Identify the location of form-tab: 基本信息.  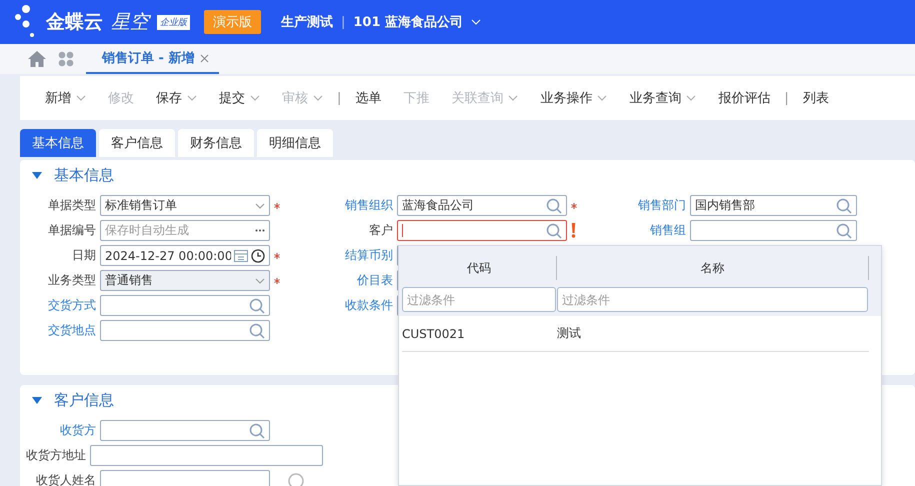
(58, 143).